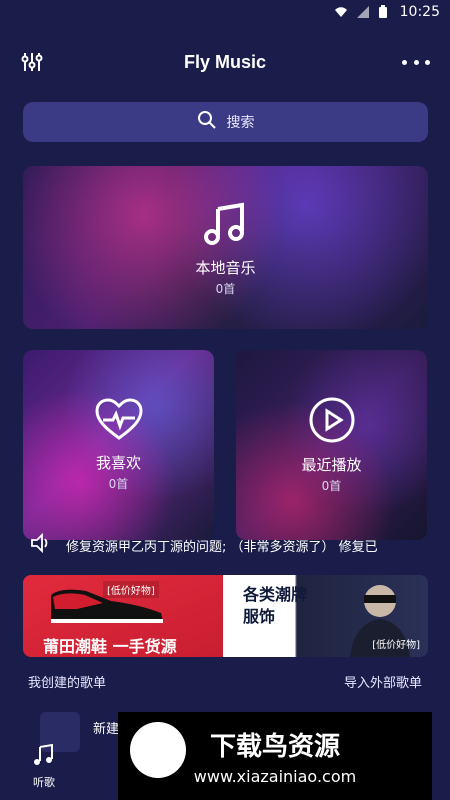  I want to click on banner-right-panel: 各类潮牌 服饰 [低价好物], so click(325, 616).